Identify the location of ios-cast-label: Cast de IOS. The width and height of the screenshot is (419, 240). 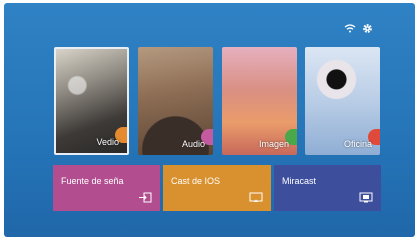
(196, 181).